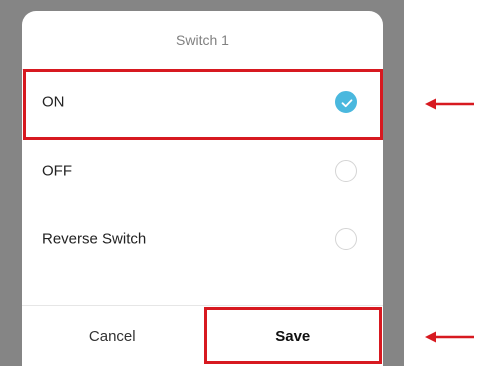  Describe the element at coordinates (202, 40) in the screenshot. I see `dialog-title: Switch 1` at that location.